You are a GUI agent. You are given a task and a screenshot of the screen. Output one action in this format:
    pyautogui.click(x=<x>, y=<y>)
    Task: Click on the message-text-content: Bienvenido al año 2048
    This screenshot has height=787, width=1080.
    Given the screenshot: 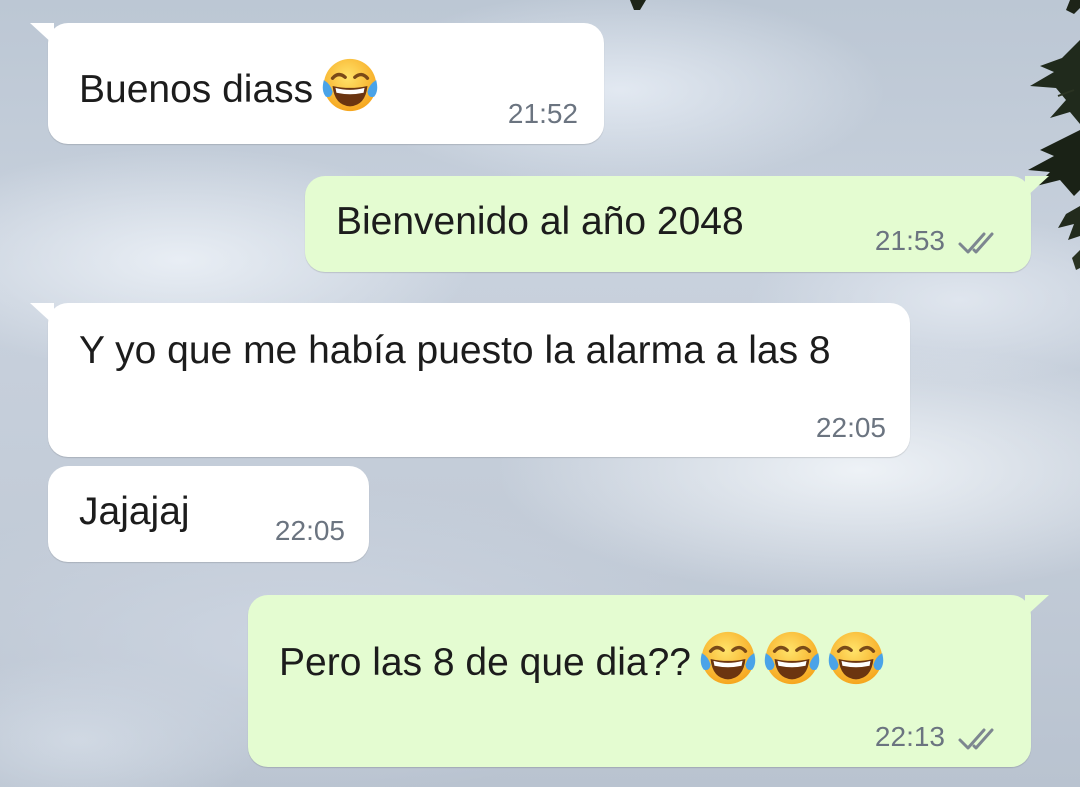 What is the action you would take?
    pyautogui.click(x=540, y=221)
    